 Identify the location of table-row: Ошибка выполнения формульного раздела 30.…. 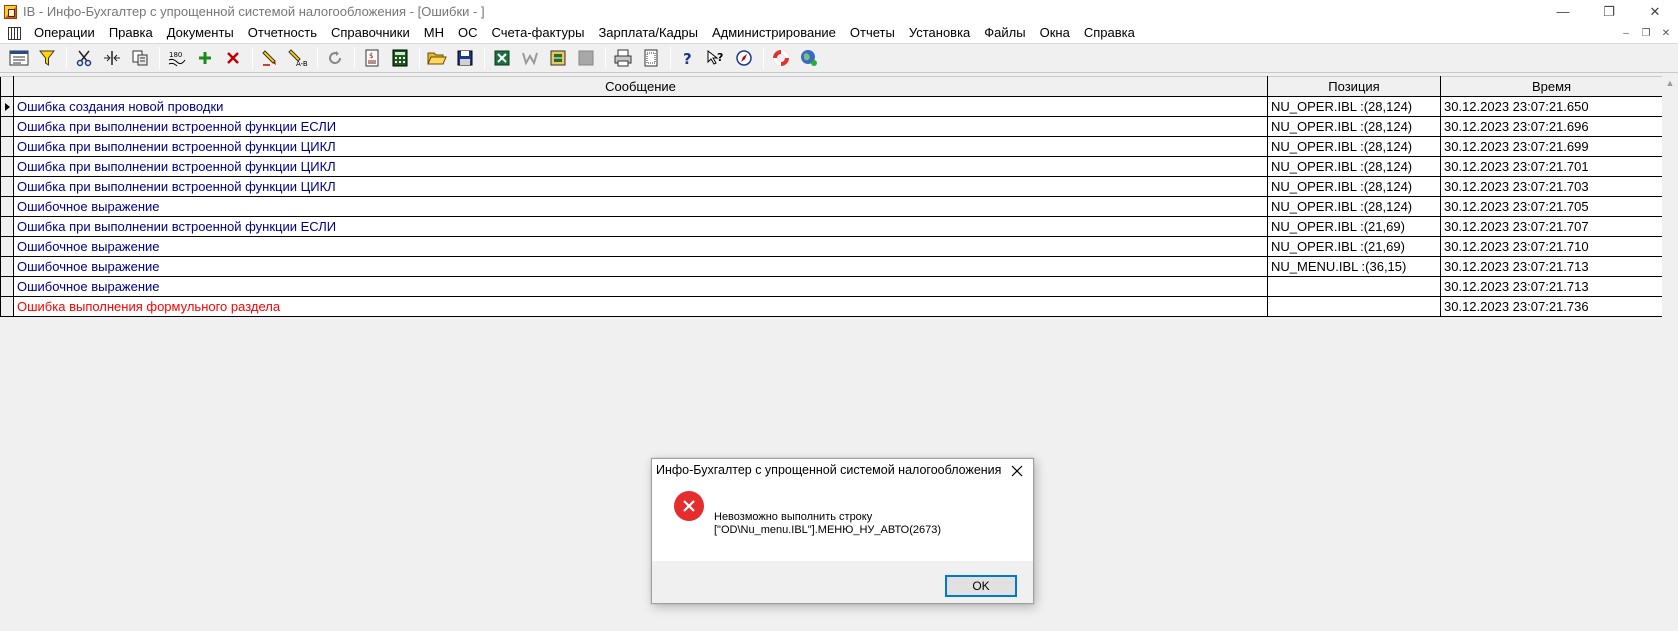
(831, 306).